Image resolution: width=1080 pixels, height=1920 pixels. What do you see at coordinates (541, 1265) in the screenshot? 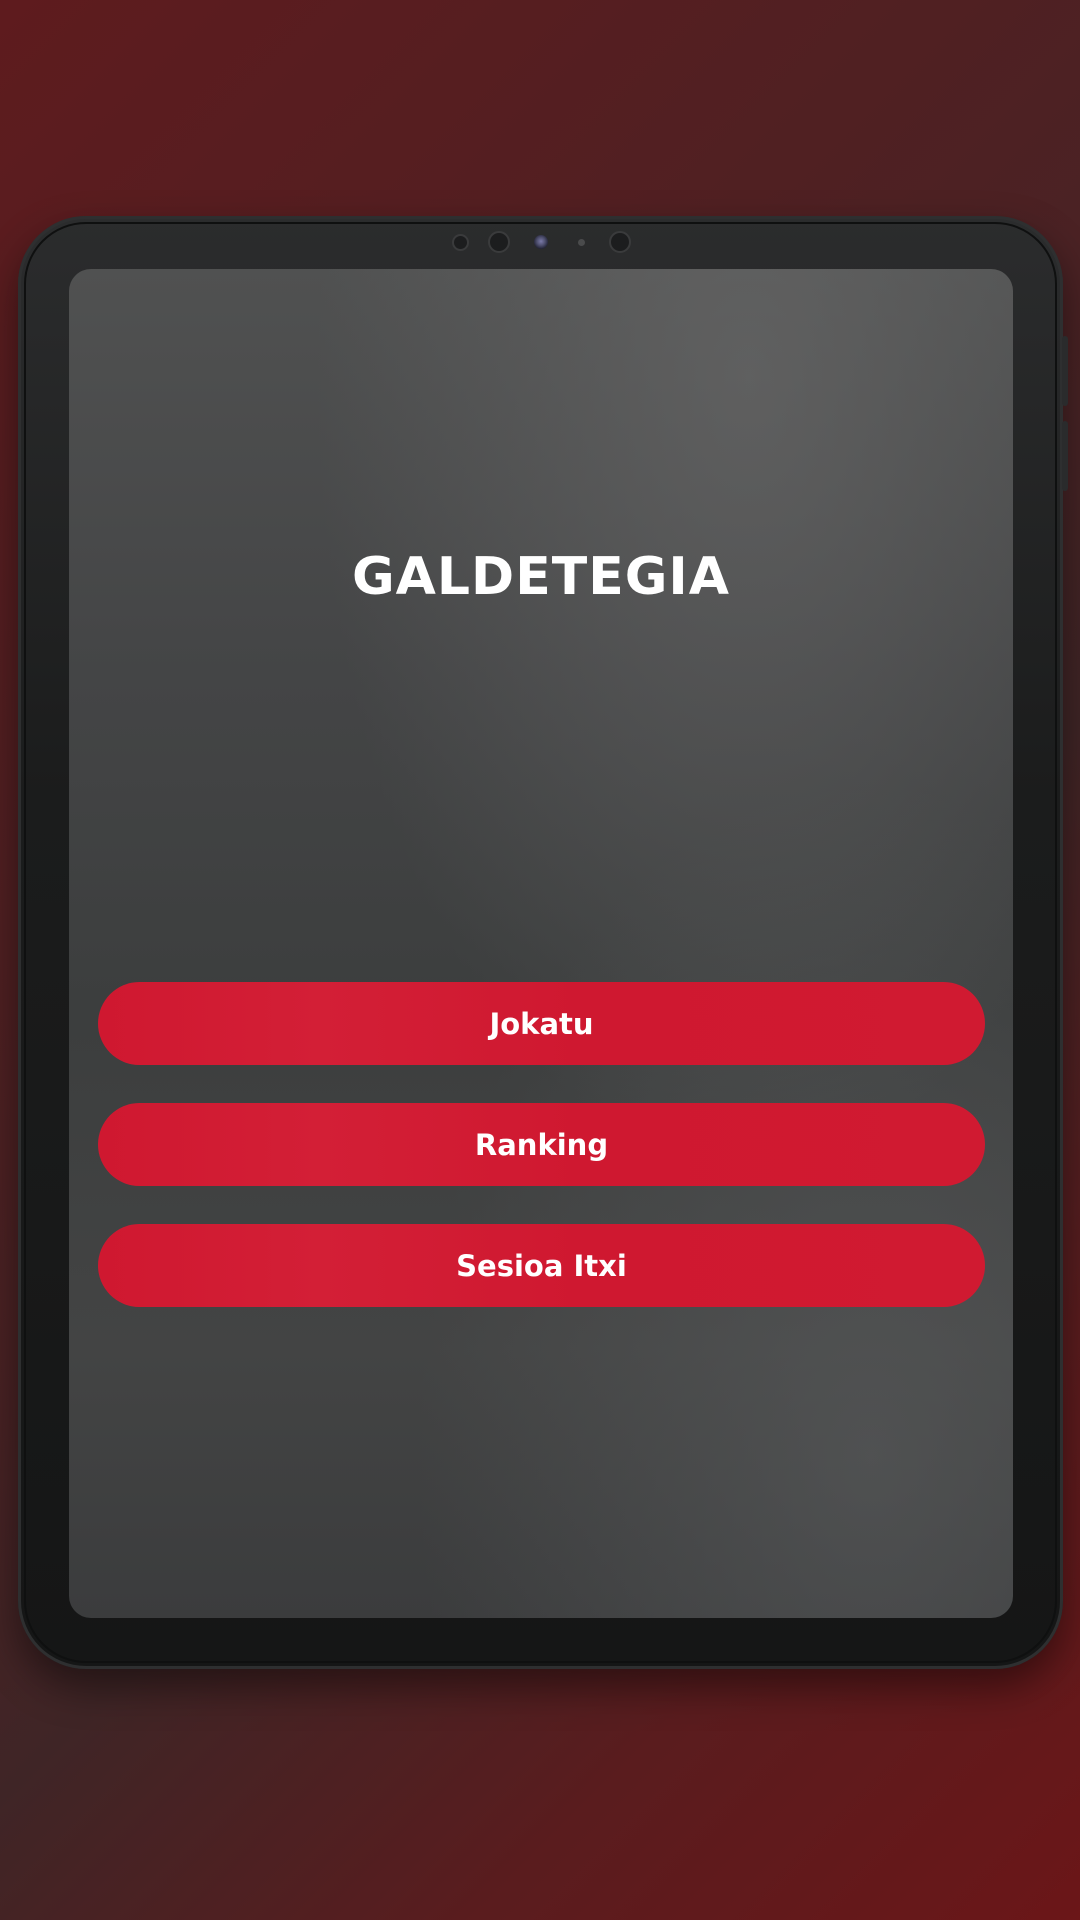
I see `logout-button: Sesioa Itxi` at bounding box center [541, 1265].